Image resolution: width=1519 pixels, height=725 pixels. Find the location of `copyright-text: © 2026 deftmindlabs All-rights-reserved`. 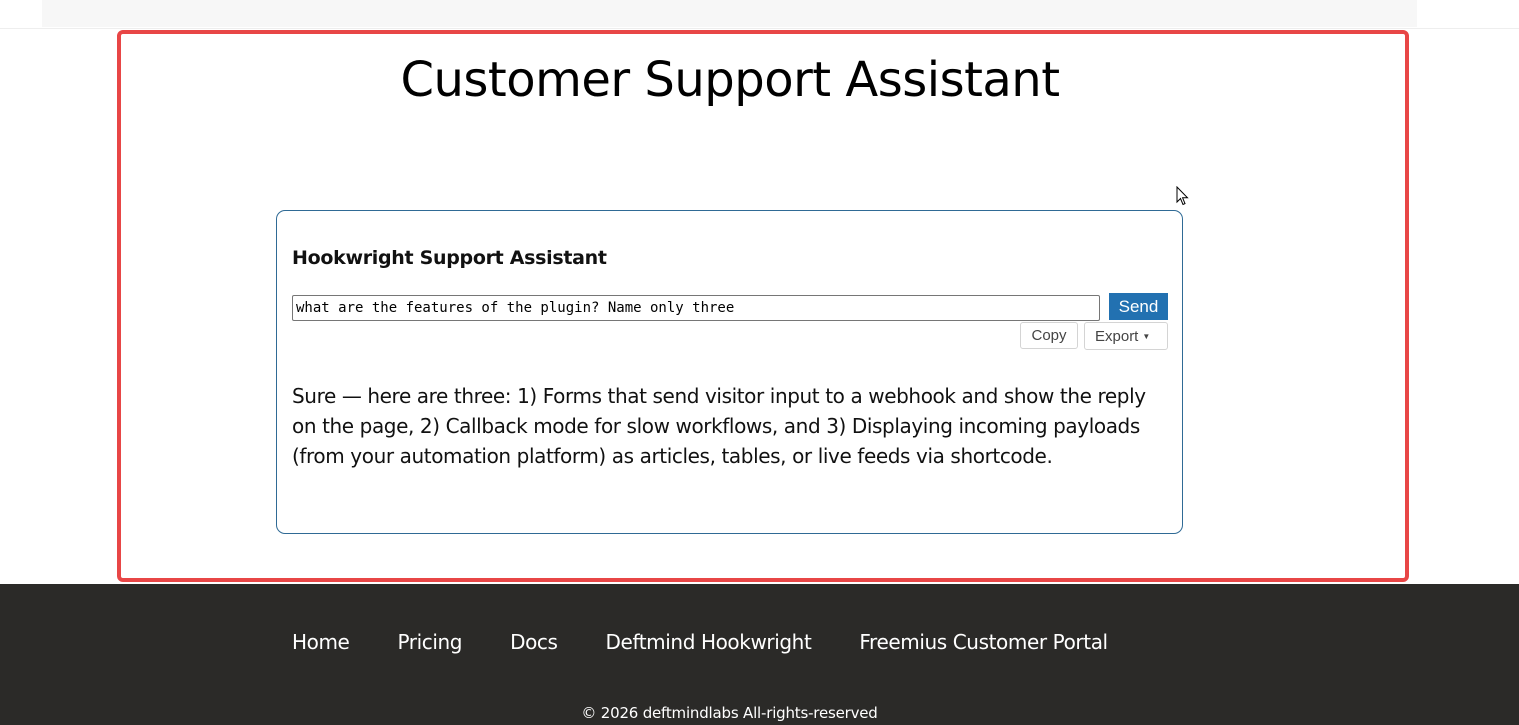

copyright-text: © 2026 deftmindlabs All-rights-reserved is located at coordinates (729, 713).